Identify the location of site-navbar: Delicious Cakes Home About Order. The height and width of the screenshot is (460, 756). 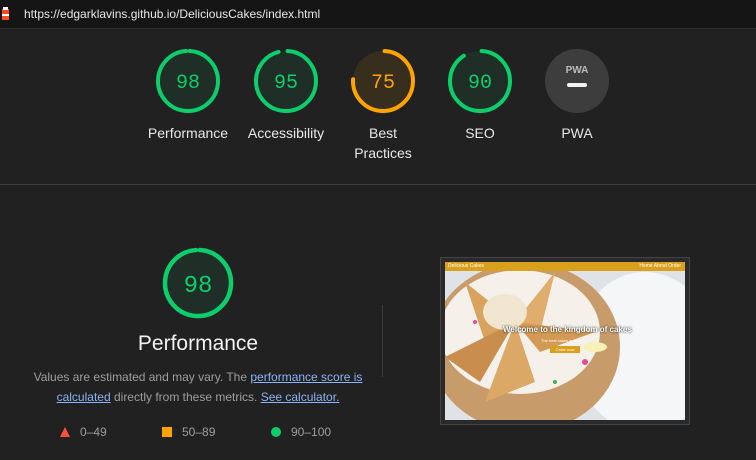
(565, 266).